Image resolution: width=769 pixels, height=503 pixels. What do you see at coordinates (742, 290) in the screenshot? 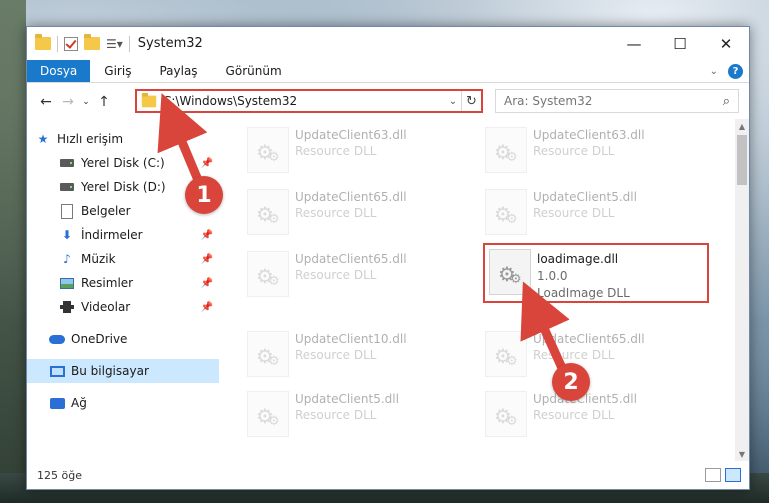
I see `vertical-scrollbar: ▲ ▼` at bounding box center [742, 290].